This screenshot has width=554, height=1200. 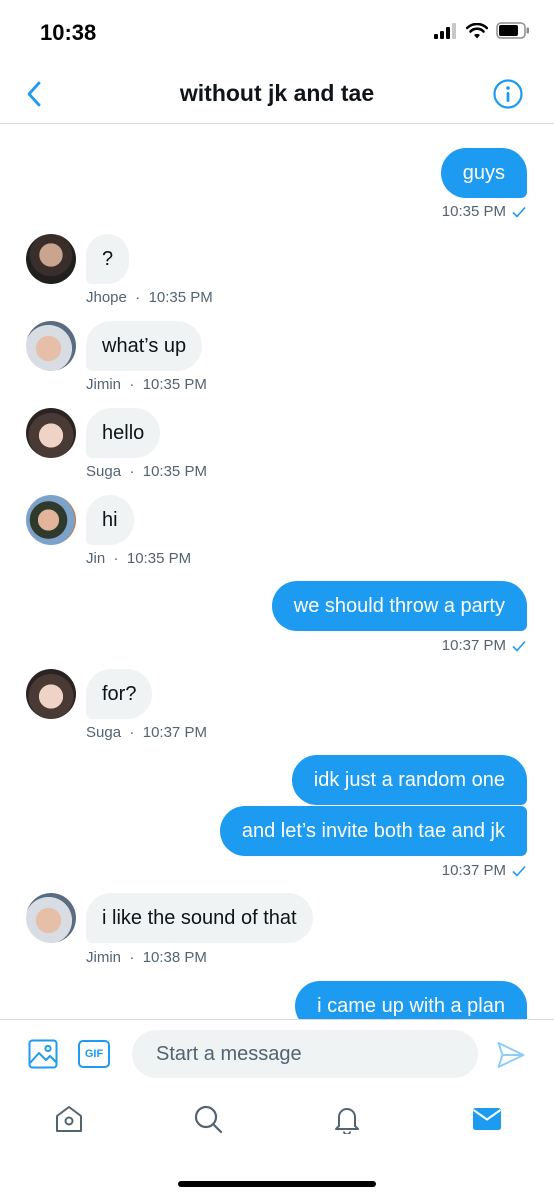 I want to click on message-composer: GIF, so click(x=277, y=1055).